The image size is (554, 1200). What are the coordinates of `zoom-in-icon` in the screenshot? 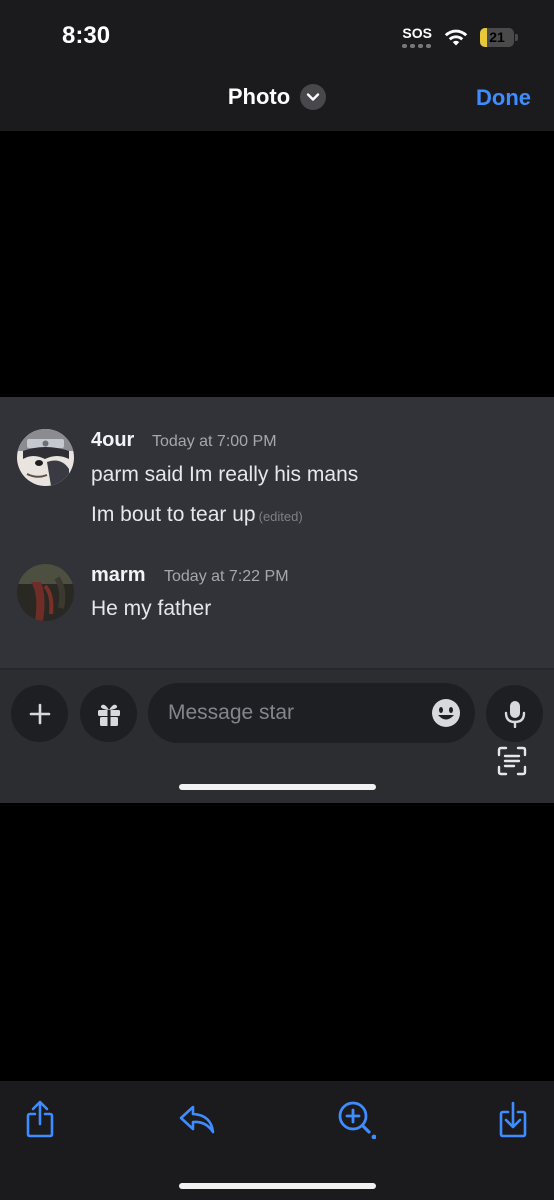 It's located at (357, 1120).